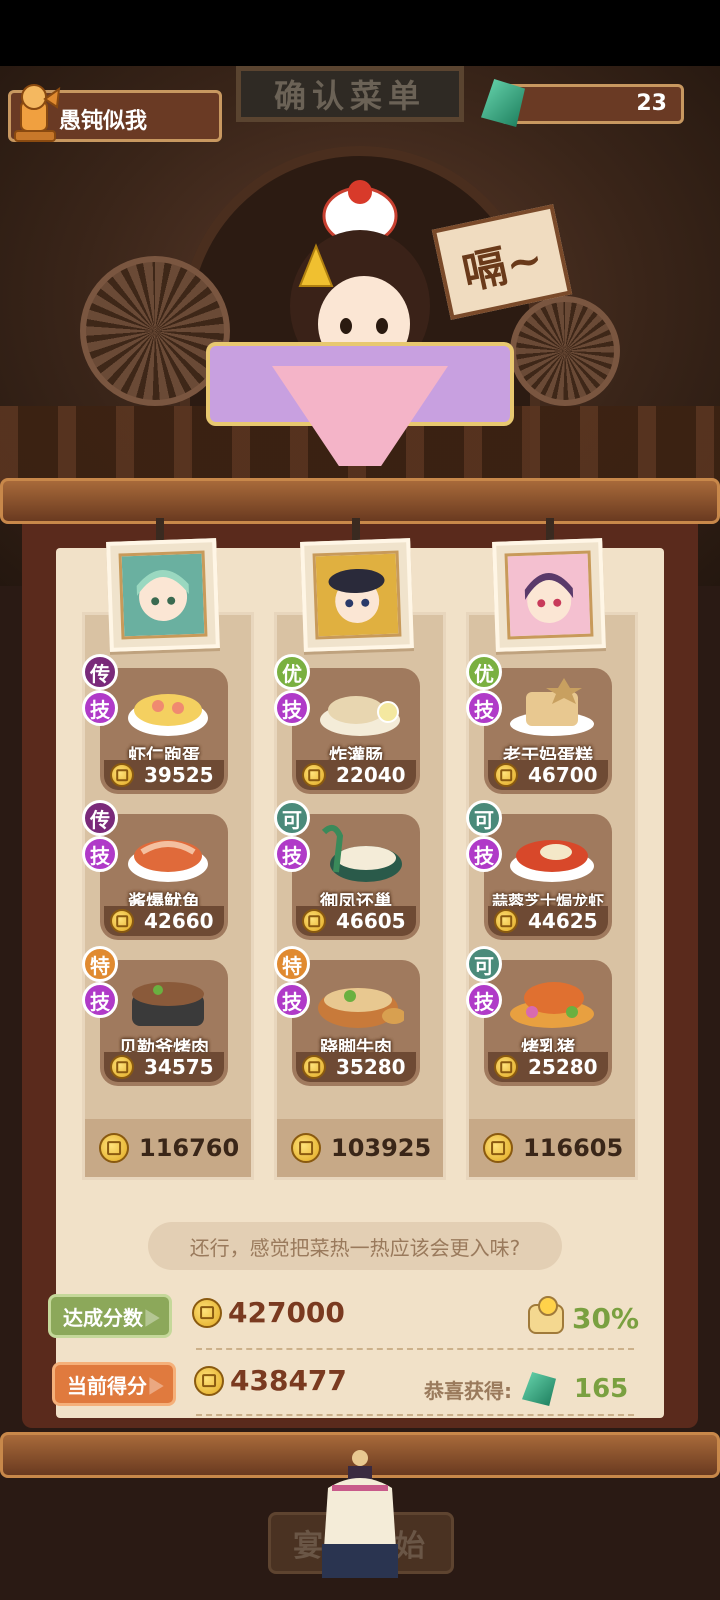  I want to click on dish-price-value: 42660, so click(179, 921).